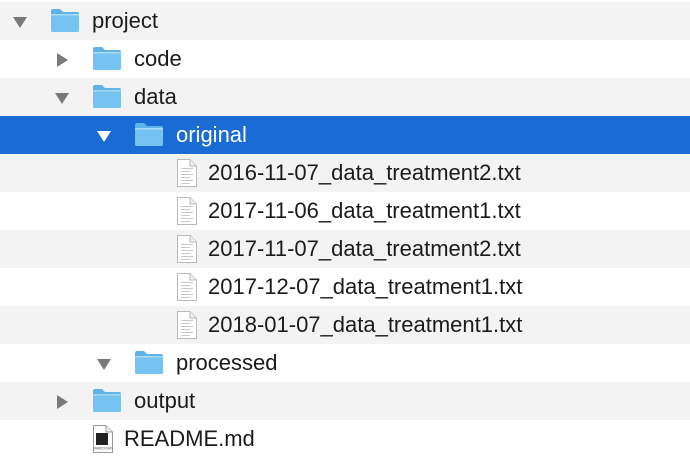  Describe the element at coordinates (345, 135) in the screenshot. I see `tree-row-original: original` at that location.